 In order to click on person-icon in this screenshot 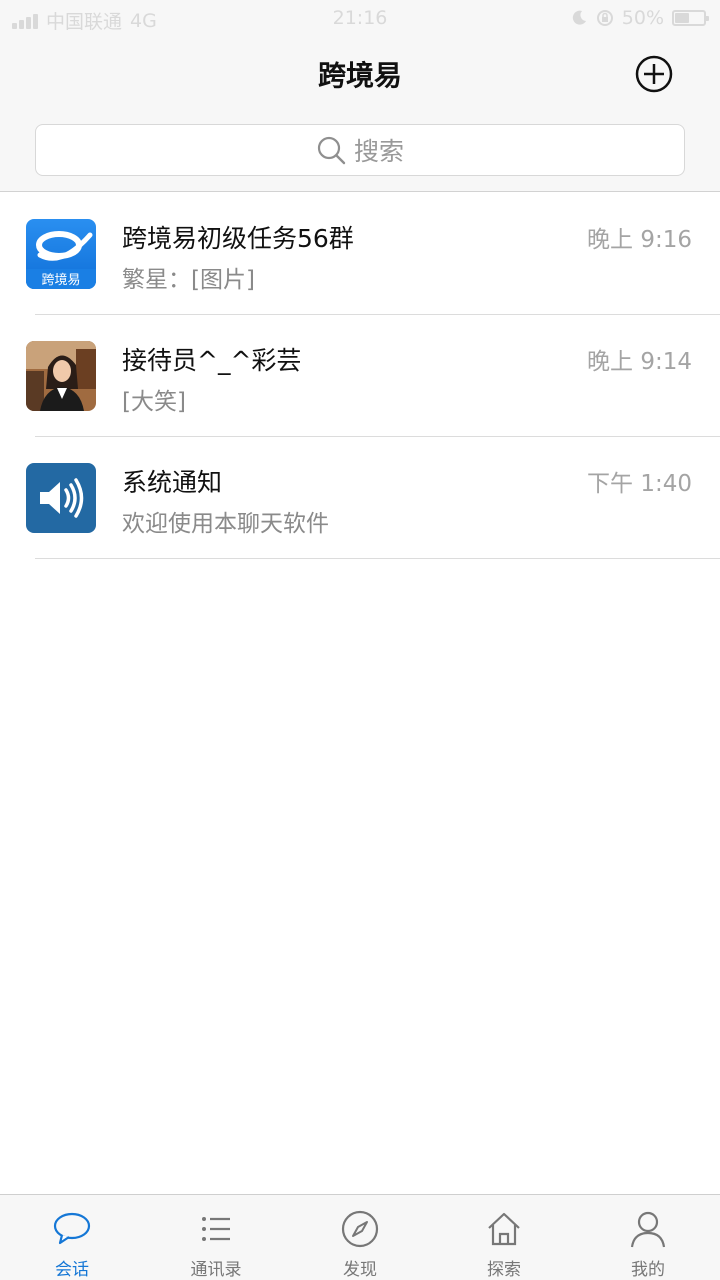, I will do `click(648, 1229)`.